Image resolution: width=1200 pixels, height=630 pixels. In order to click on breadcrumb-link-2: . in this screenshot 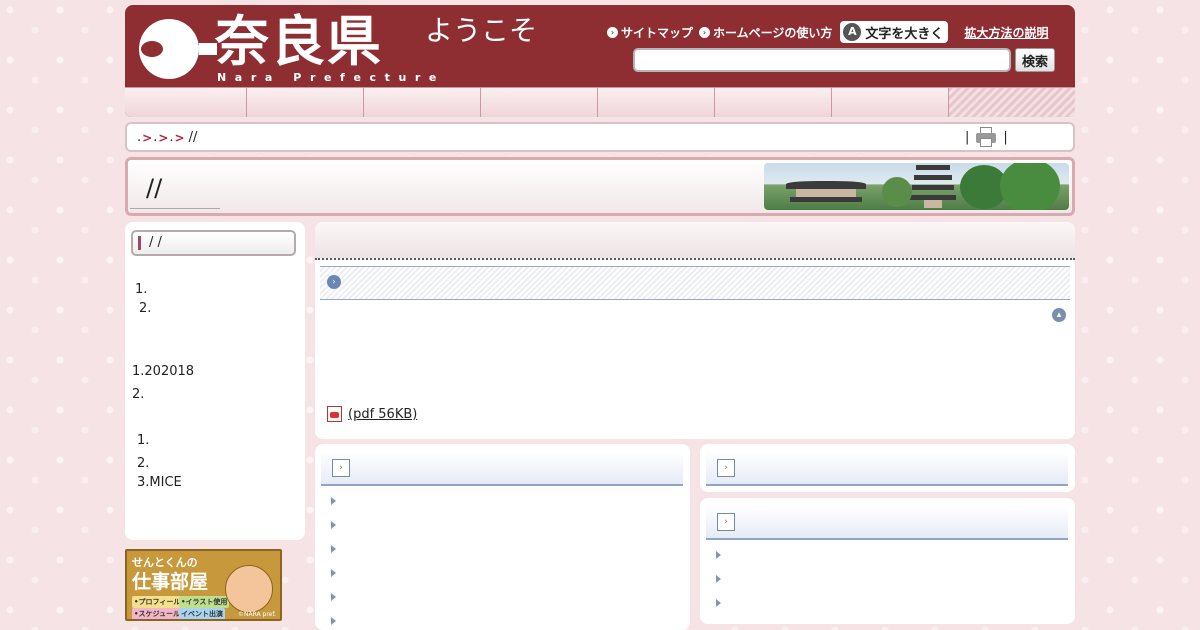, I will do `click(155, 137)`.